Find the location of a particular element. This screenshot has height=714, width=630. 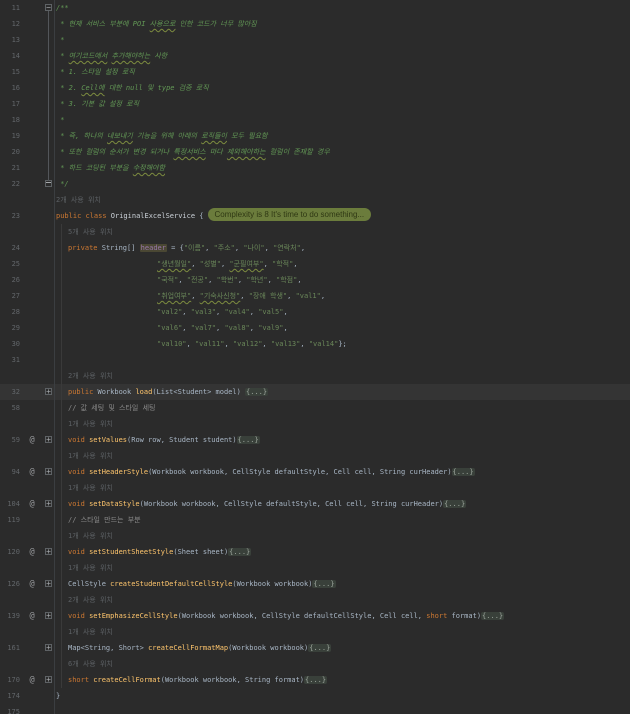

code-row: 31 is located at coordinates (315, 360).